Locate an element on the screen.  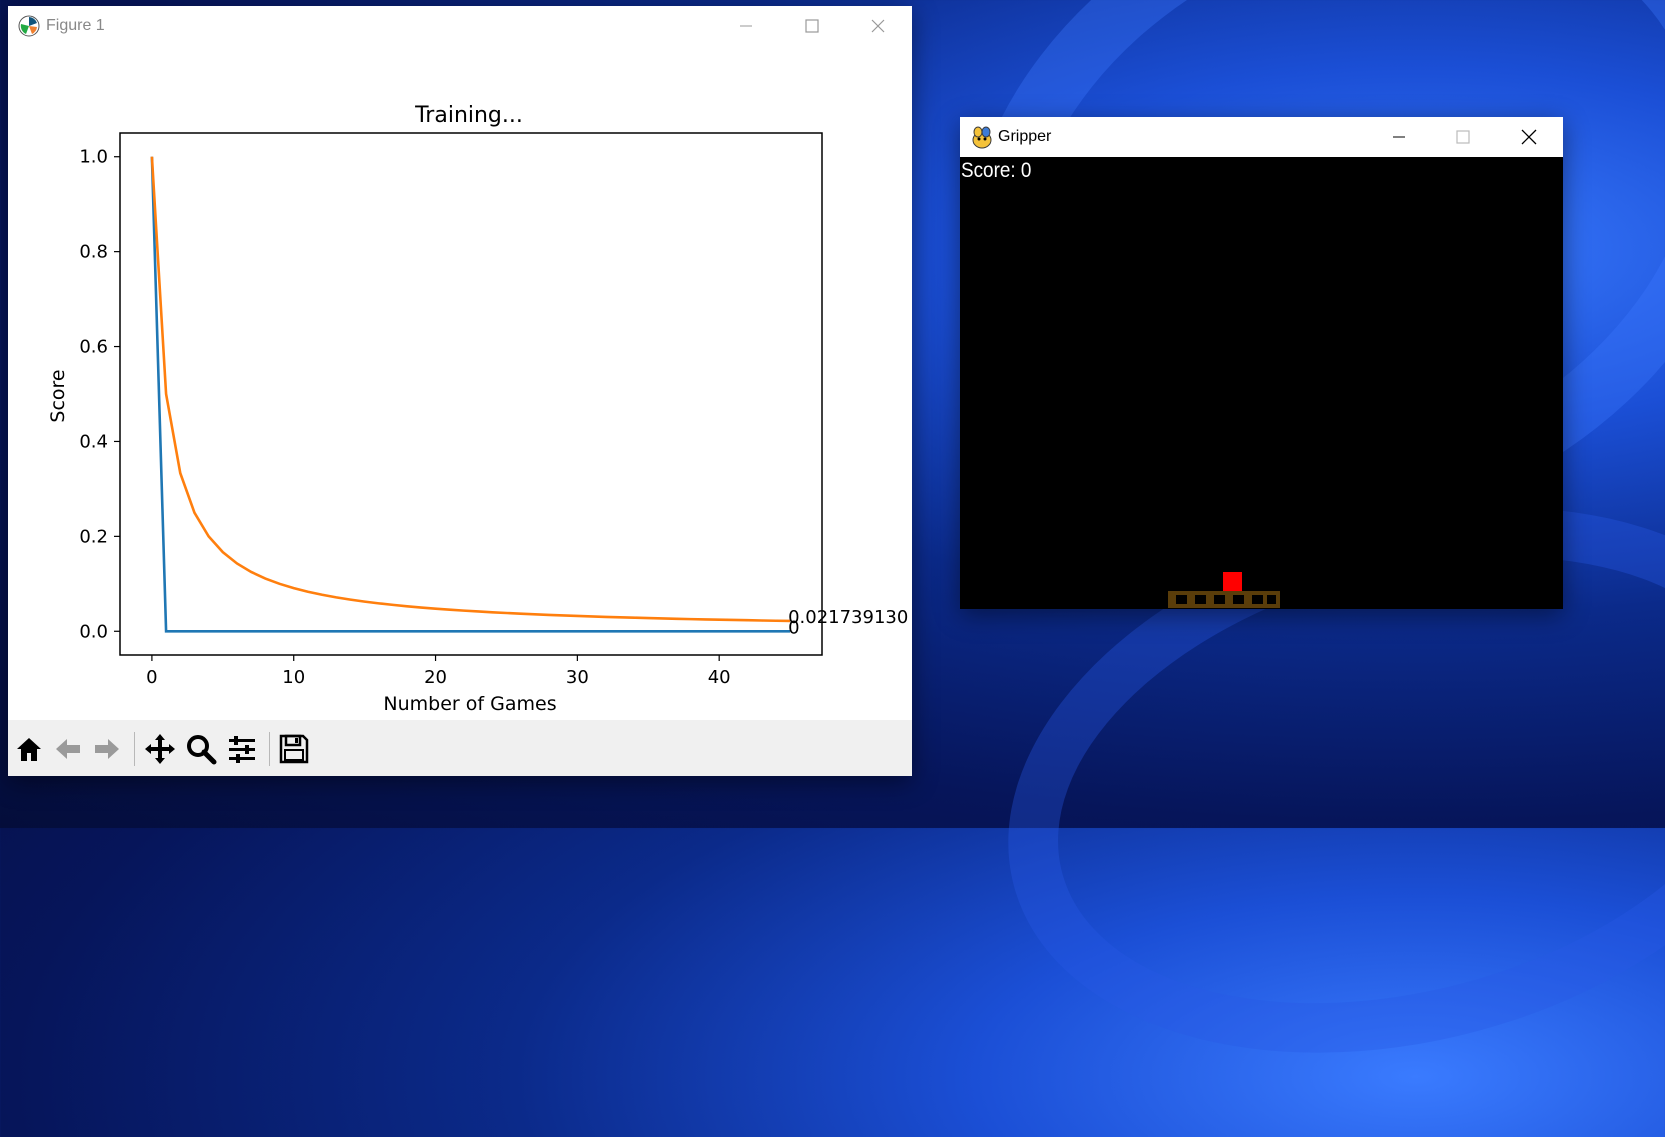
y-tick-label: 0.8 is located at coordinates (93, 252).